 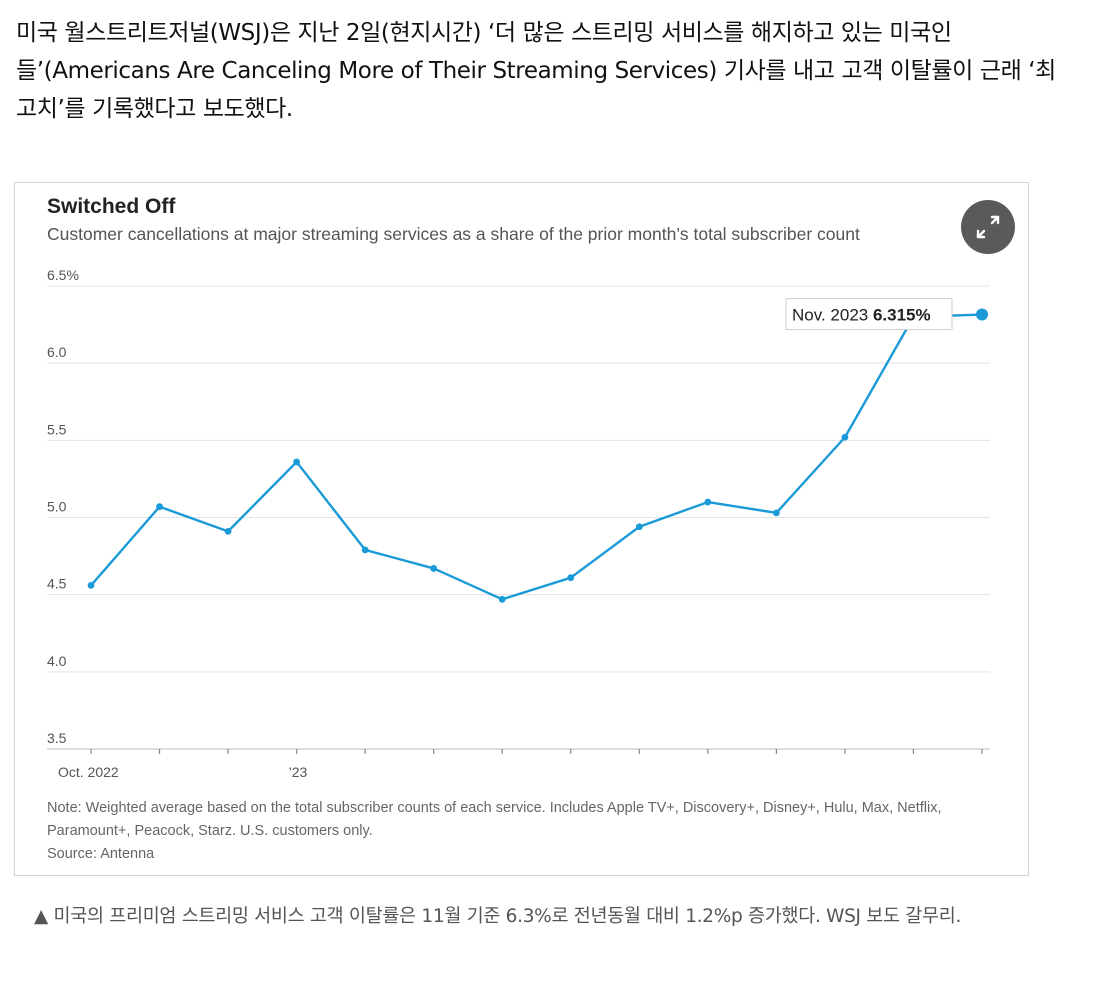 I want to click on annotation-label: Nov. 2023 6.315%, so click(x=861, y=315).